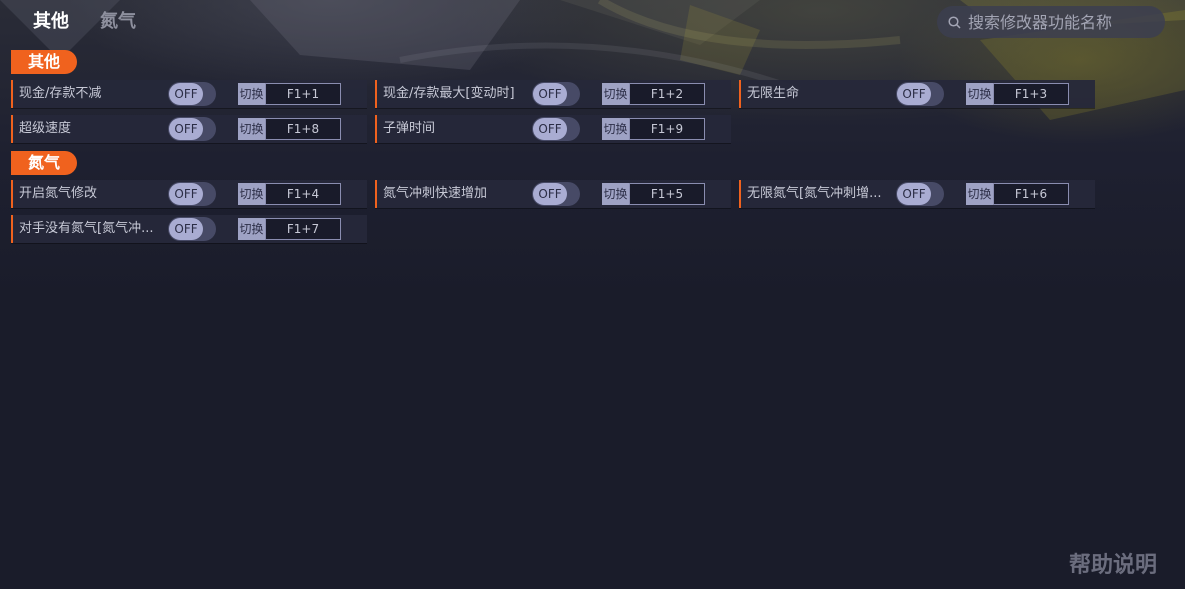  I want to click on cheat-row: 开启氮气修改 OFF 切换 F1+4, so click(189, 194).